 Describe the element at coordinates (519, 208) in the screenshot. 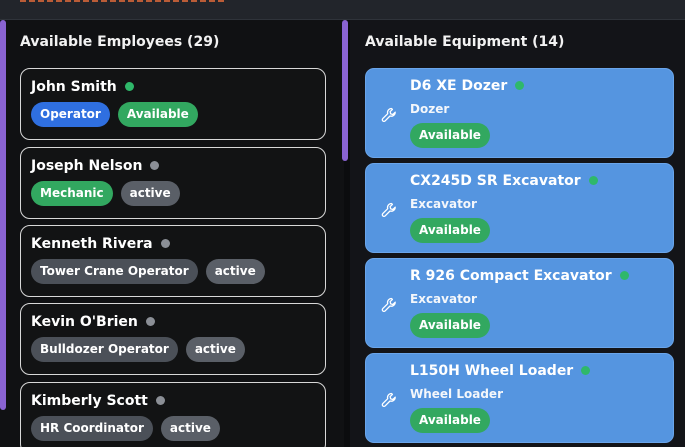

I see `equipment-card: CX245D SR Excavator Excavator Available` at that location.